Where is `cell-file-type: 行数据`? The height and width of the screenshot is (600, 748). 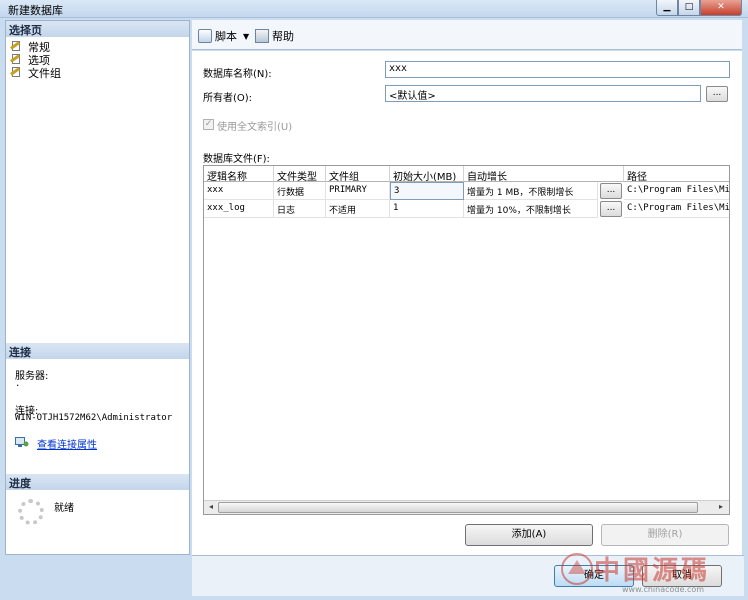
cell-file-type: 行数据 is located at coordinates (300, 191).